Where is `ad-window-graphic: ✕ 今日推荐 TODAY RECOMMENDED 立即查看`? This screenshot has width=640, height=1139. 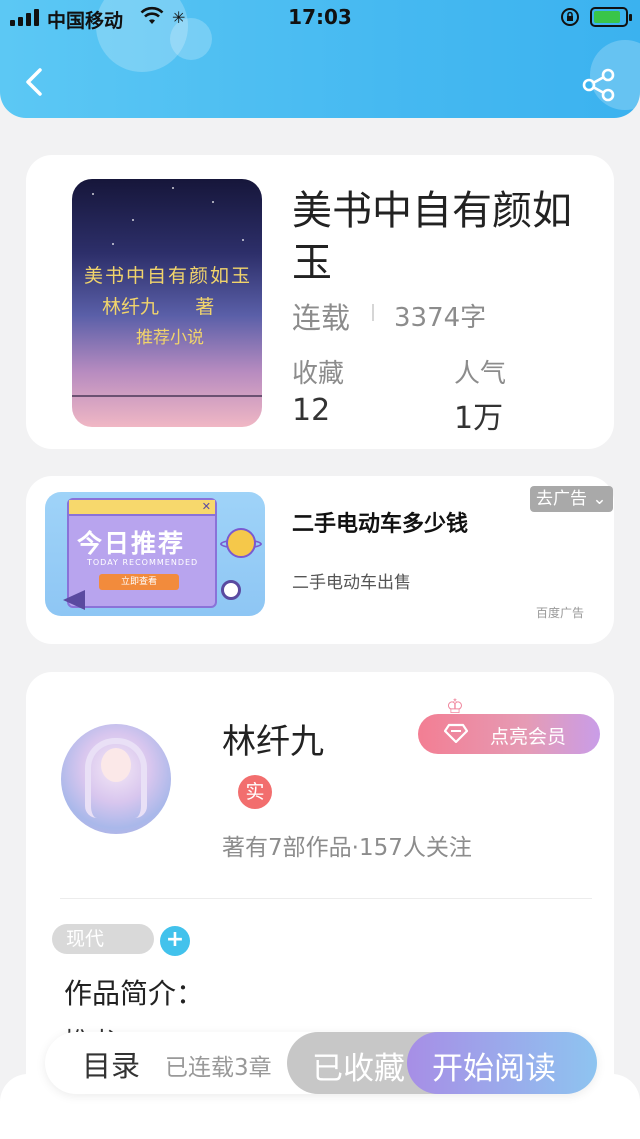 ad-window-graphic: ✕ 今日推荐 TODAY RECOMMENDED 立即查看 is located at coordinates (142, 553).